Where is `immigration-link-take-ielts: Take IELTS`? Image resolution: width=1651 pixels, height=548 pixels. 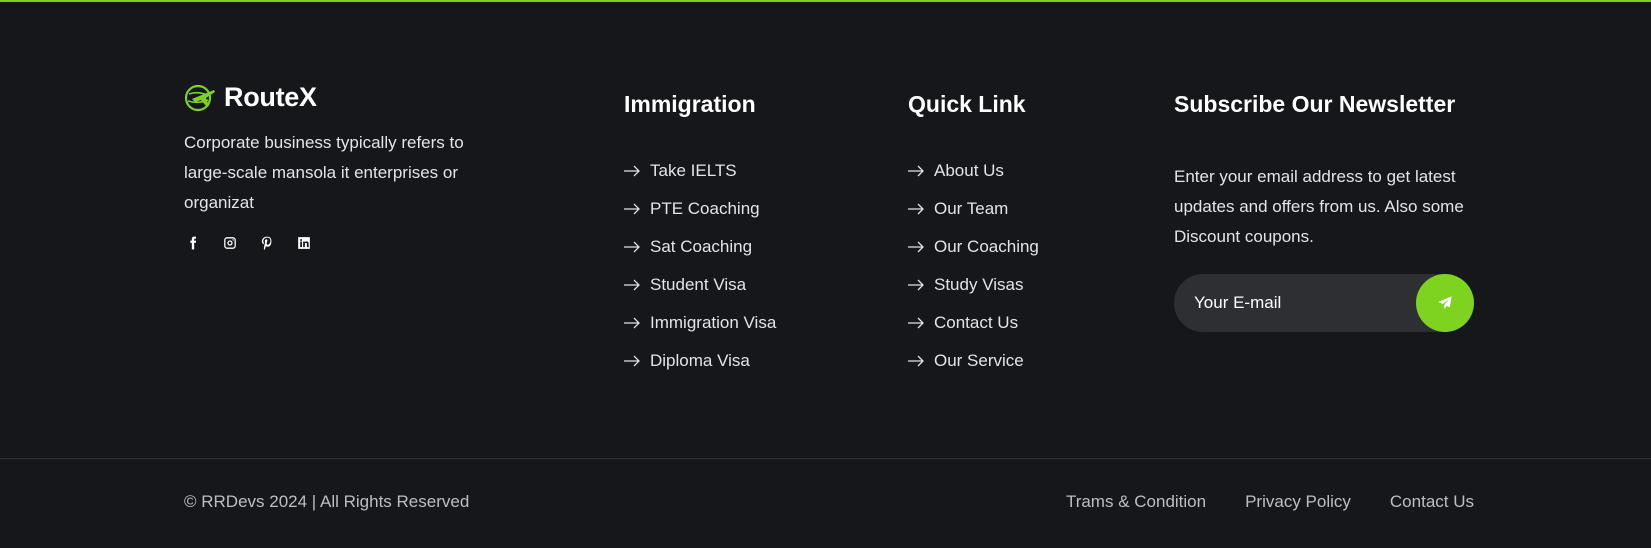
immigration-link-take-ielts: Take IELTS is located at coordinates (700, 171).